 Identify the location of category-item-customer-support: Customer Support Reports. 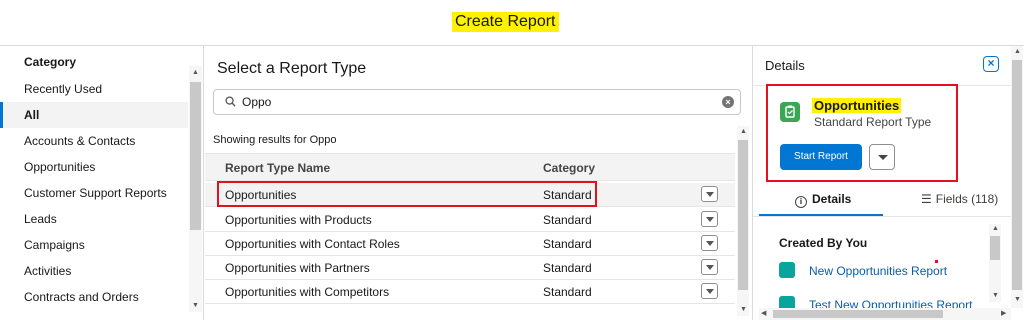
(94, 193).